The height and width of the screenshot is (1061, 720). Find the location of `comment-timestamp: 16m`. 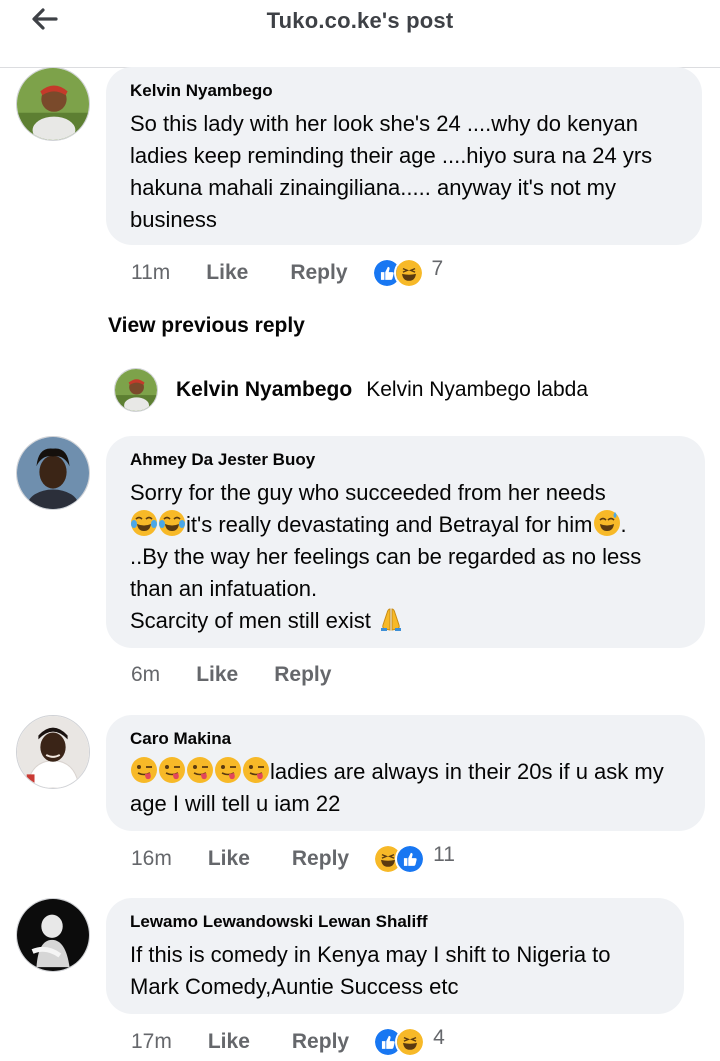

comment-timestamp: 16m is located at coordinates (151, 859).